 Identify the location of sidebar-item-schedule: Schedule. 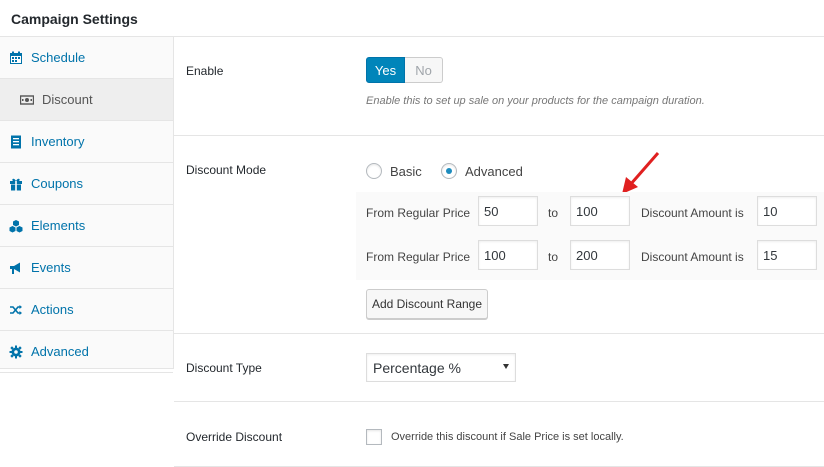
(86, 58).